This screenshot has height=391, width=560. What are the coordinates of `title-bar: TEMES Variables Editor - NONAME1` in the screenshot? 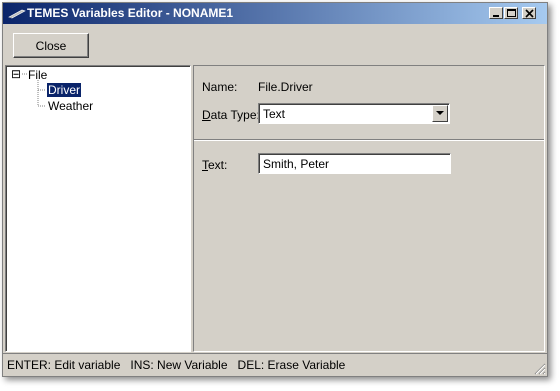 It's located at (275, 13).